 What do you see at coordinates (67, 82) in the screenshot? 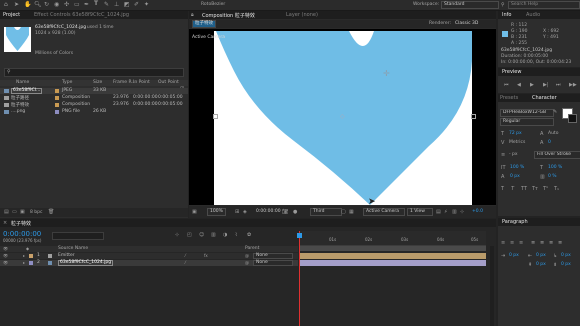
I see `column-type: Type` at bounding box center [67, 82].